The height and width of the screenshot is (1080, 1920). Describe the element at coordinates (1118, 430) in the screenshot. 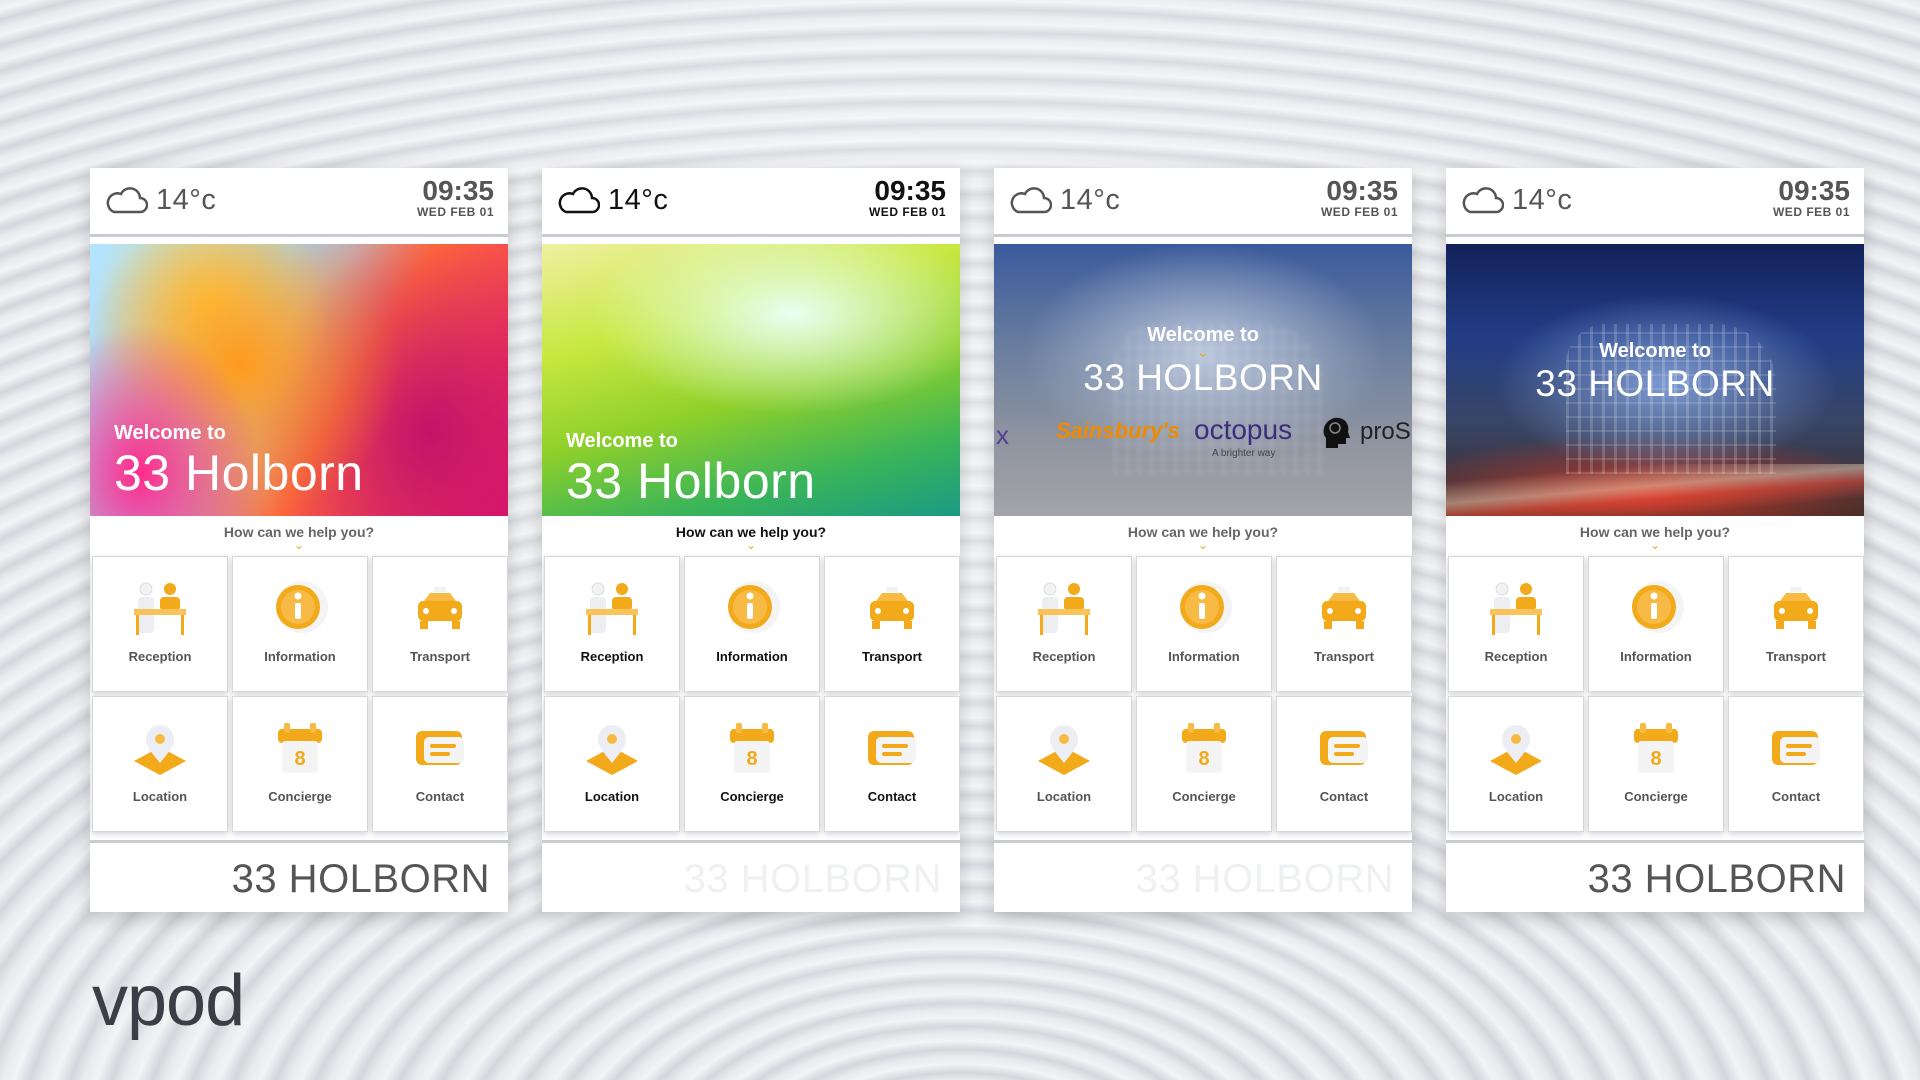

I see `sainsburys-logo: Sainsbury's` at that location.